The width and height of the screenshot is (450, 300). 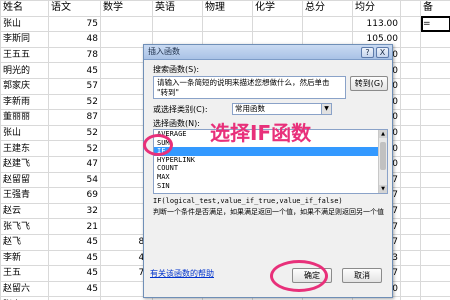 What do you see at coordinates (382, 52) in the screenshot?
I see `close-icon: X` at bounding box center [382, 52].